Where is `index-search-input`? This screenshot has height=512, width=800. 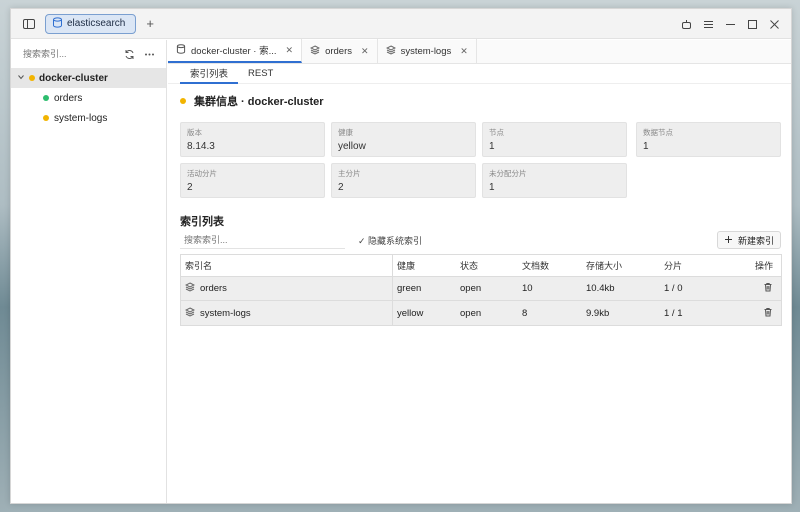
index-search-input is located at coordinates (262, 240).